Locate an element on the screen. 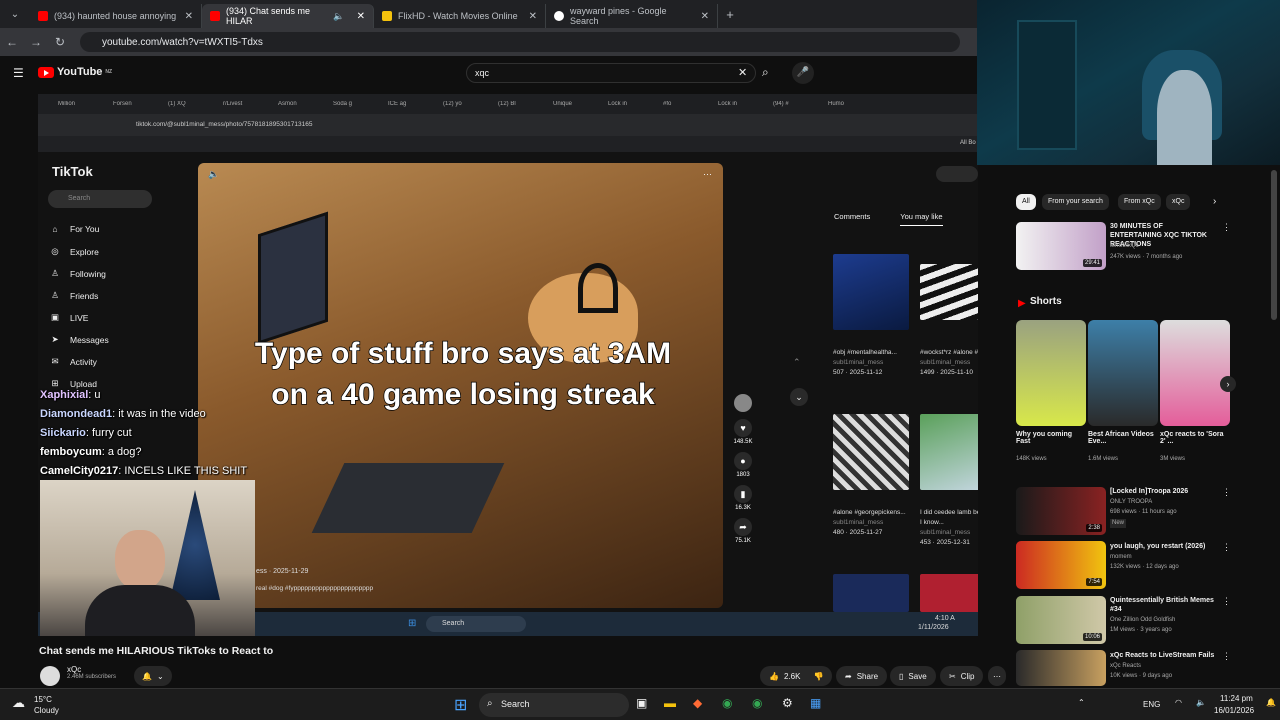 The width and height of the screenshot is (1280, 720). channel-avatar is located at coordinates (50, 676).